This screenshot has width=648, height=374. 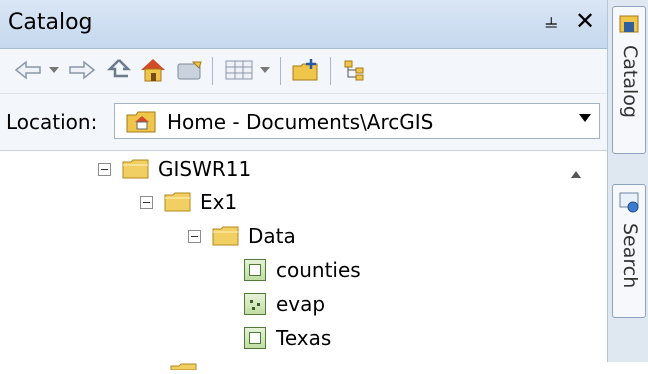 What do you see at coordinates (630, 205) in the screenshot?
I see `search-icon` at bounding box center [630, 205].